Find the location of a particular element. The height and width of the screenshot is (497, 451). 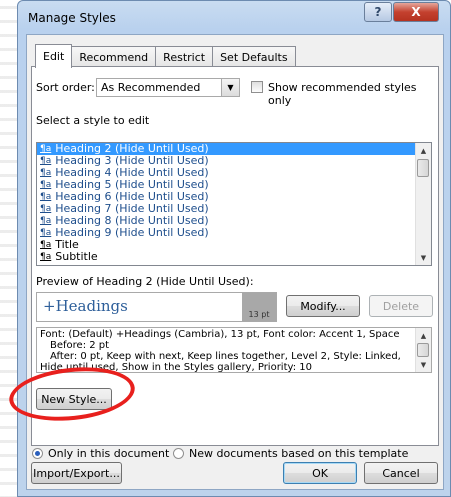

sort-order-dropdown: As Recommended ▼ is located at coordinates (168, 87).